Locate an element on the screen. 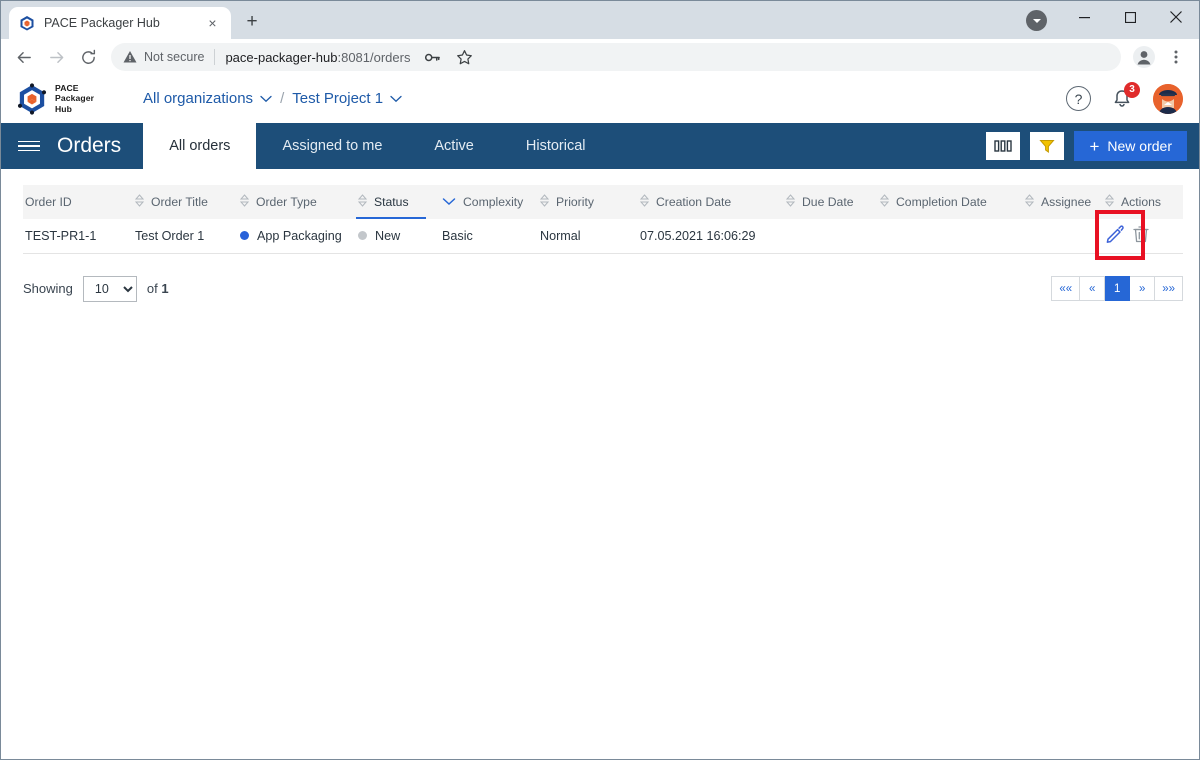  breadcrumb-project-label: Test Project 1 is located at coordinates (338, 98).